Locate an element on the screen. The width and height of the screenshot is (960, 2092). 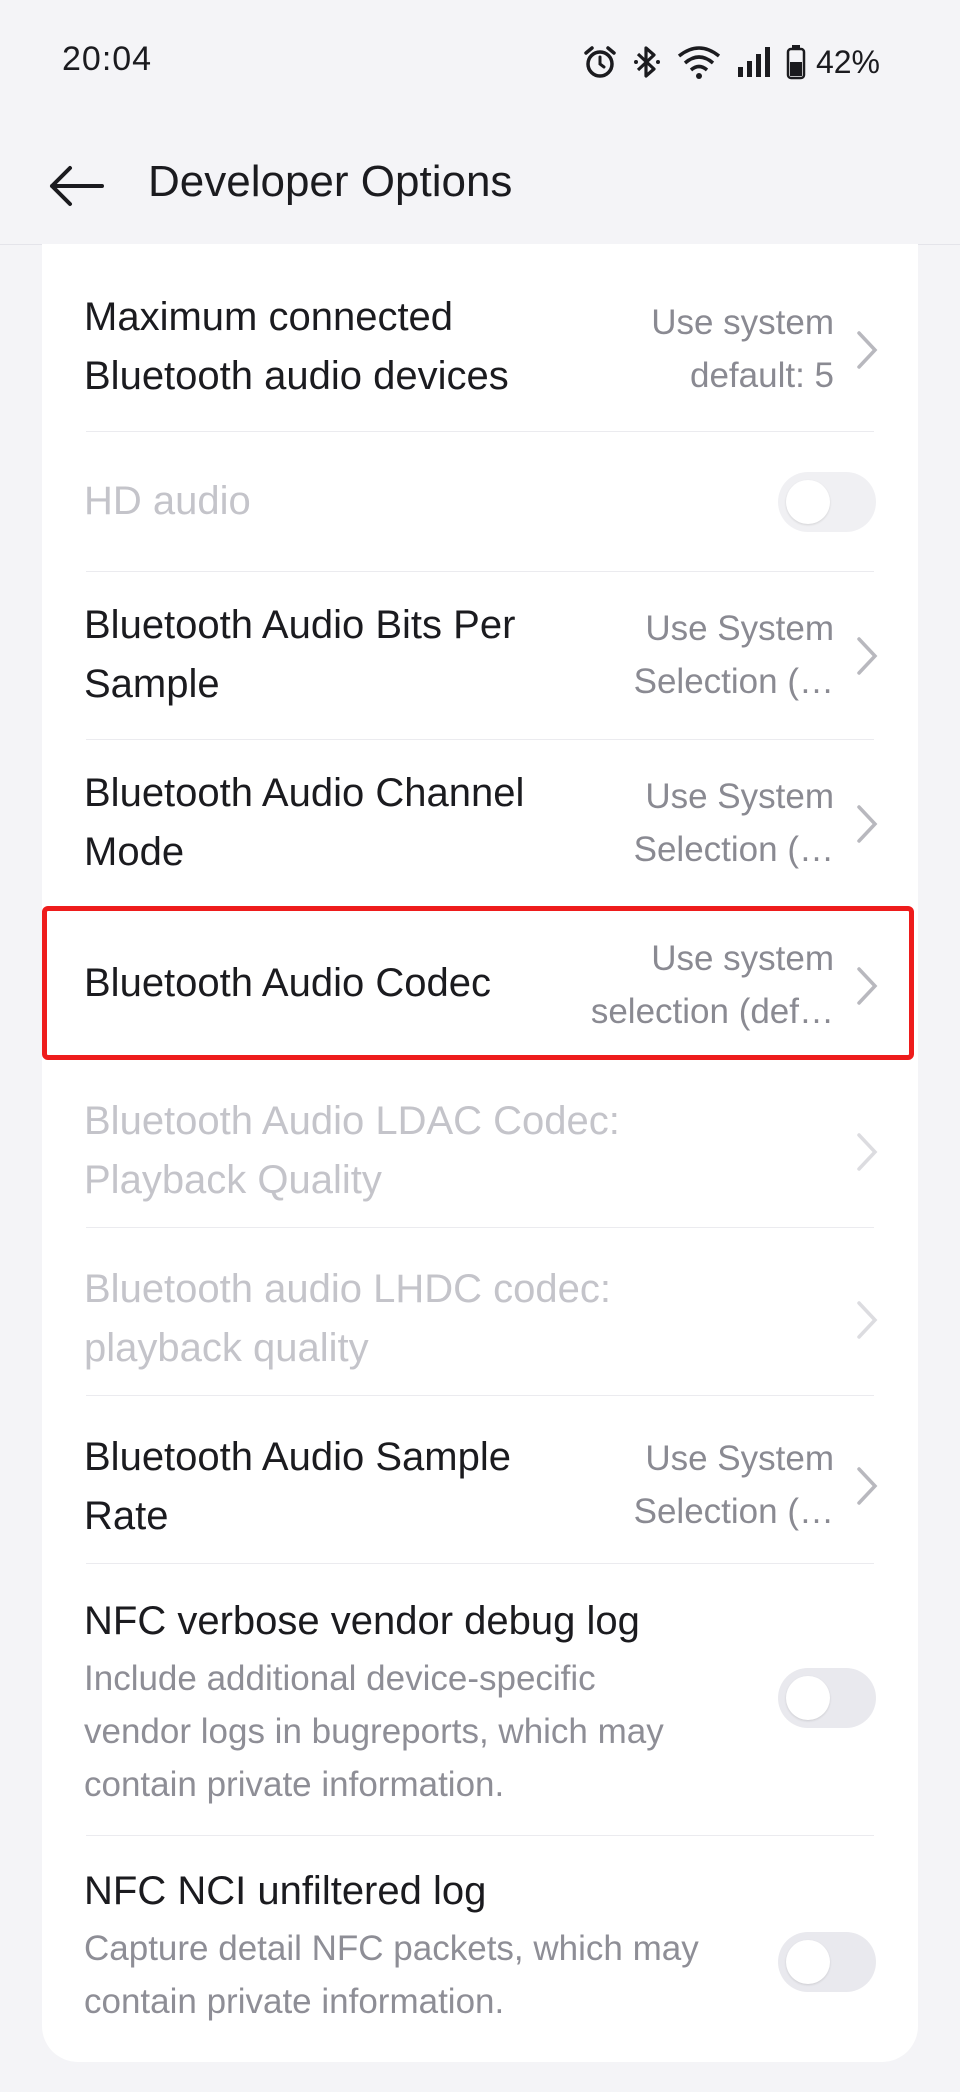
nfc-nci-unfiltered-toggle is located at coordinates (827, 1962).